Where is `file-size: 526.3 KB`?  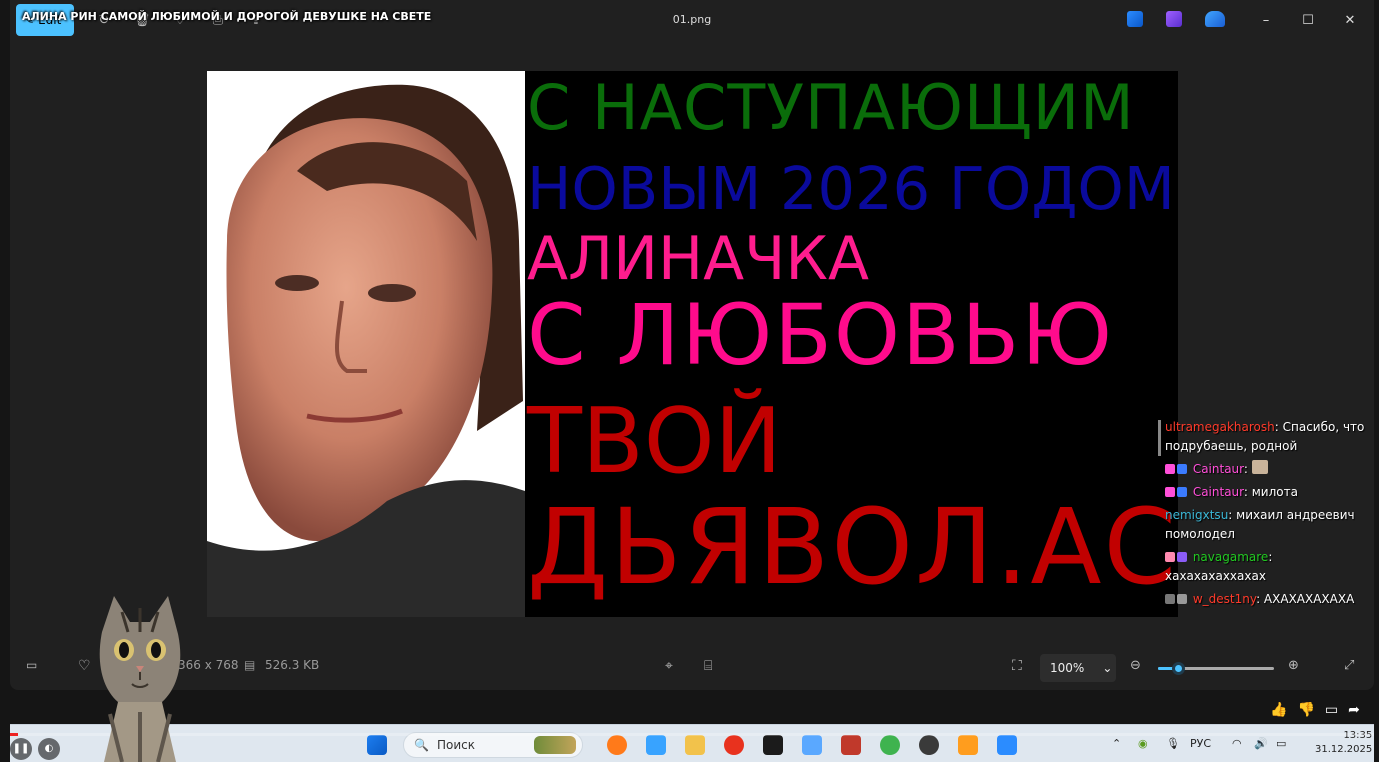
file-size: 526.3 KB is located at coordinates (292, 665).